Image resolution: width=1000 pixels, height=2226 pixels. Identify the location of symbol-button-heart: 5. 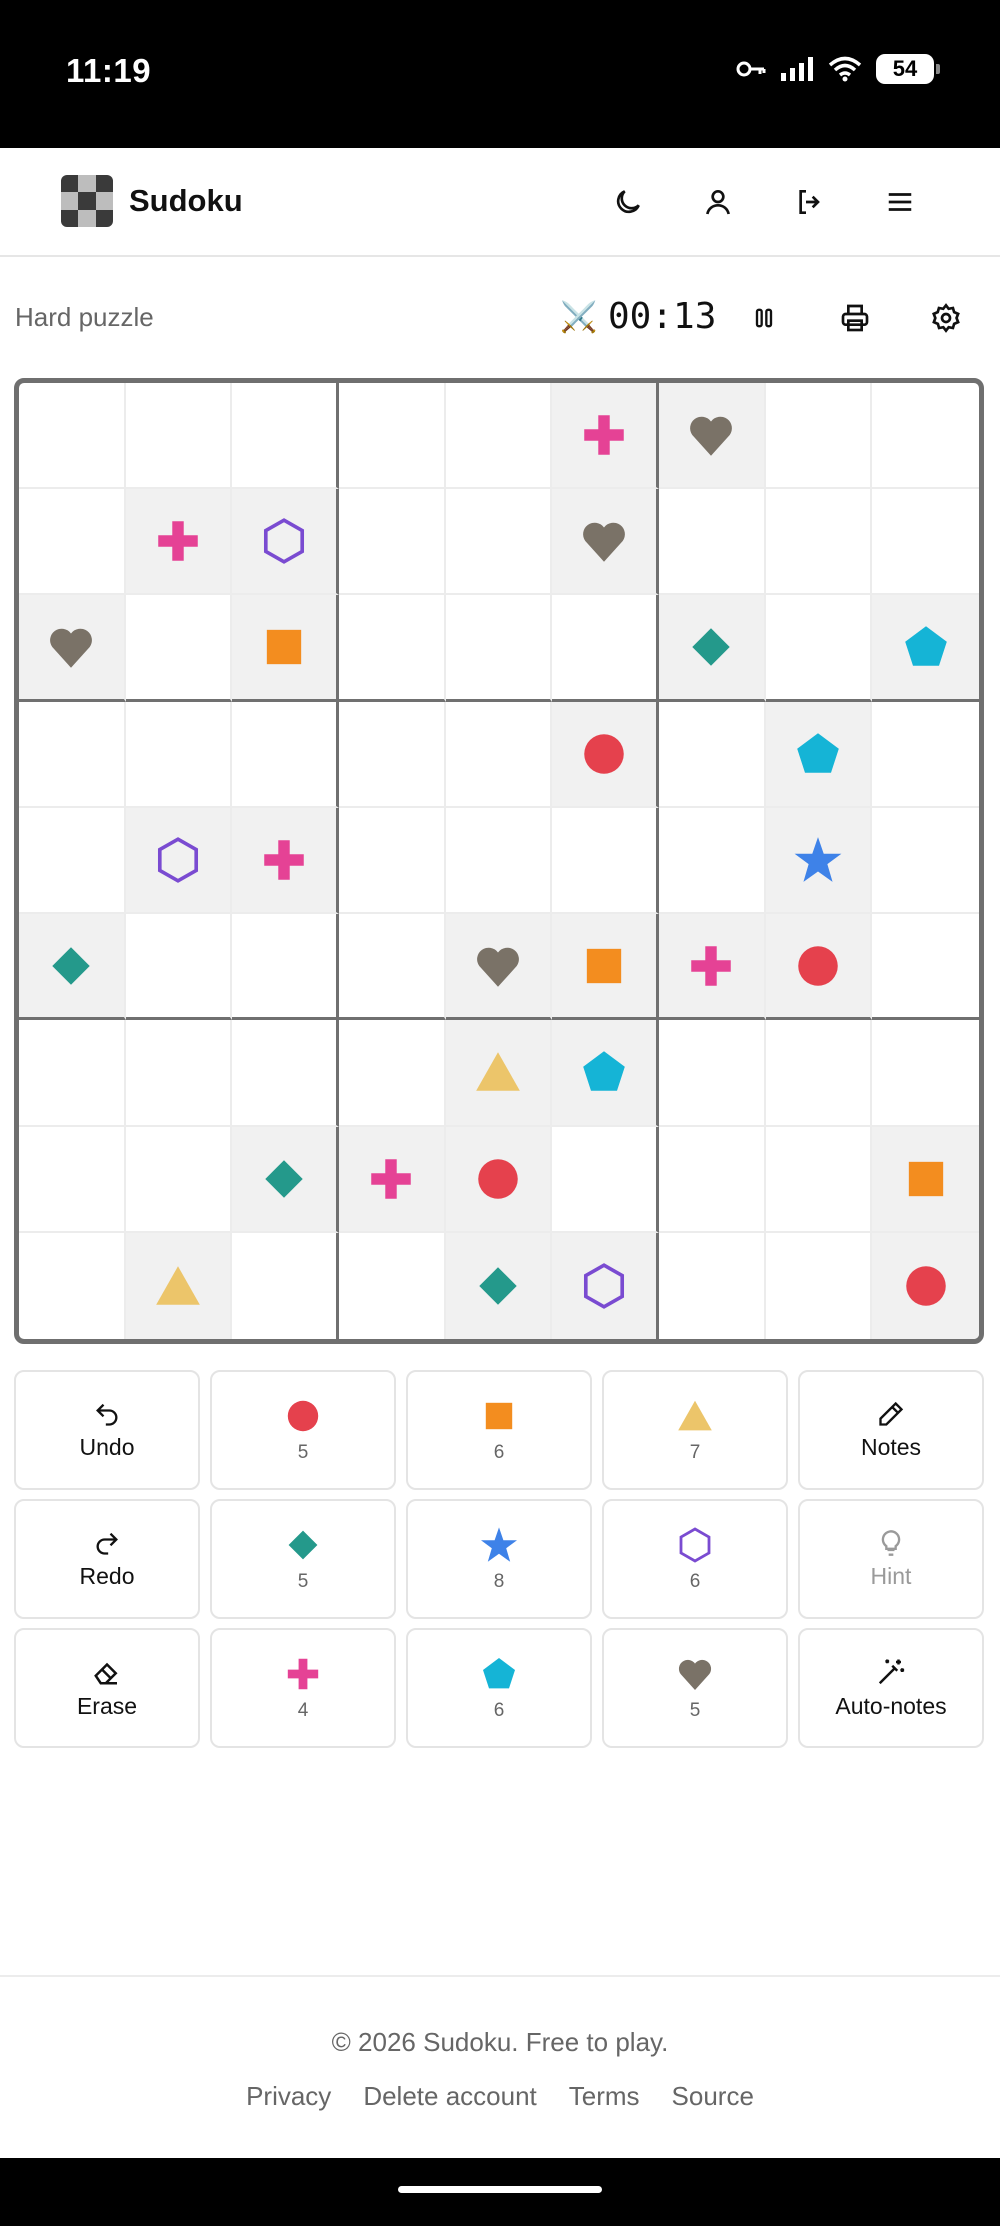
(695, 1688).